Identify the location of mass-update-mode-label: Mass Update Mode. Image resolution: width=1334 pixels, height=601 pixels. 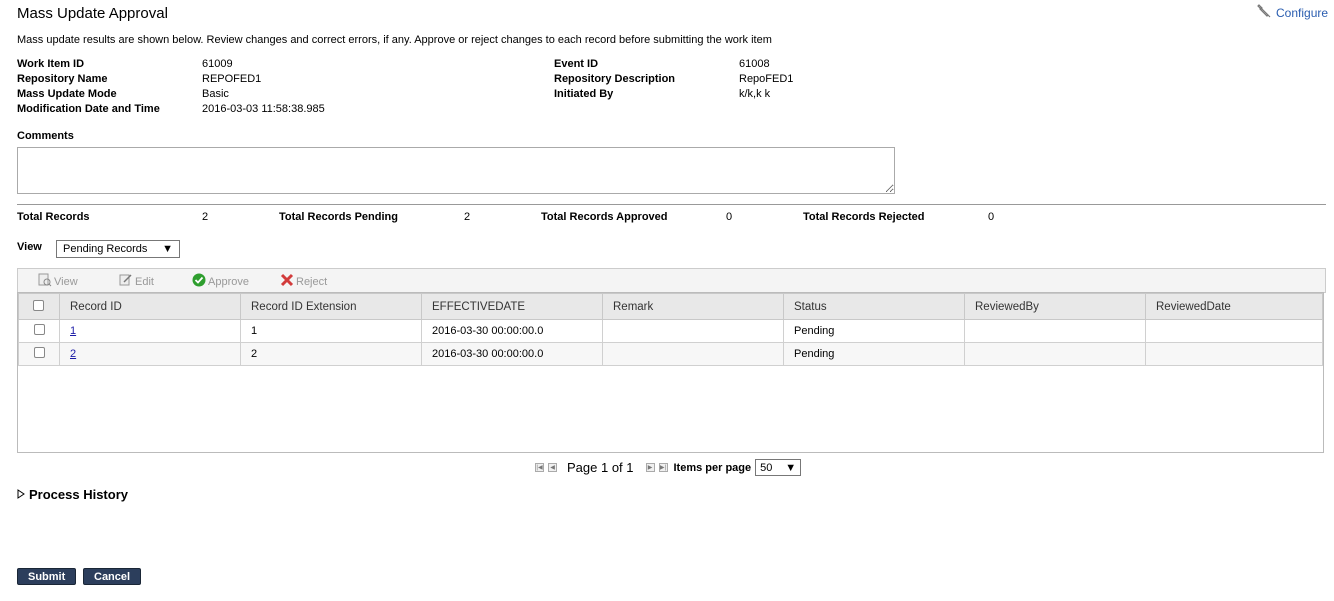
(67, 94).